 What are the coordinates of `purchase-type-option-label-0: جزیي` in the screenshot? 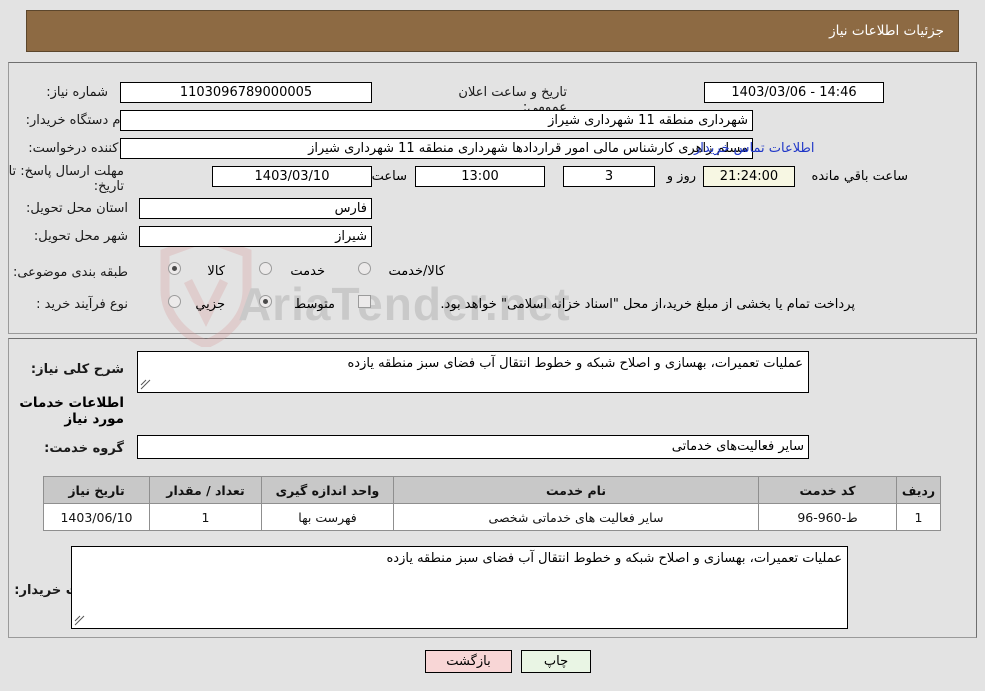 It's located at (210, 304).